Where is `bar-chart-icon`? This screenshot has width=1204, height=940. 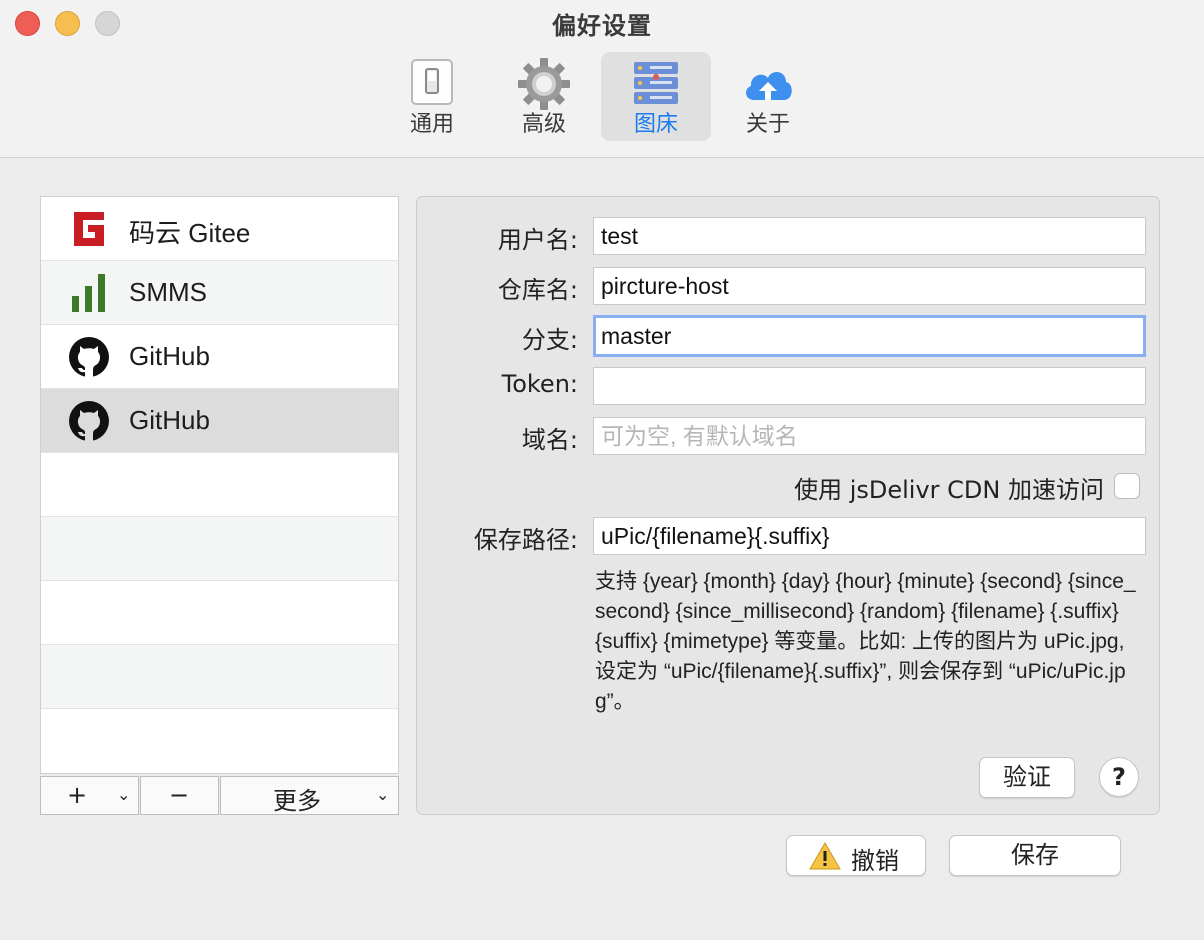
bar-chart-icon is located at coordinates (88, 293).